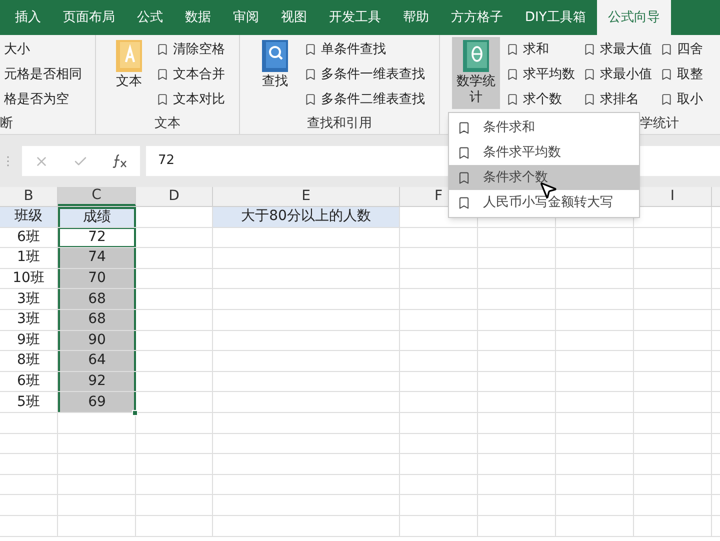 The width and height of the screenshot is (720, 541). Describe the element at coordinates (129, 56) in the screenshot. I see `letter-a-book-icon` at that location.